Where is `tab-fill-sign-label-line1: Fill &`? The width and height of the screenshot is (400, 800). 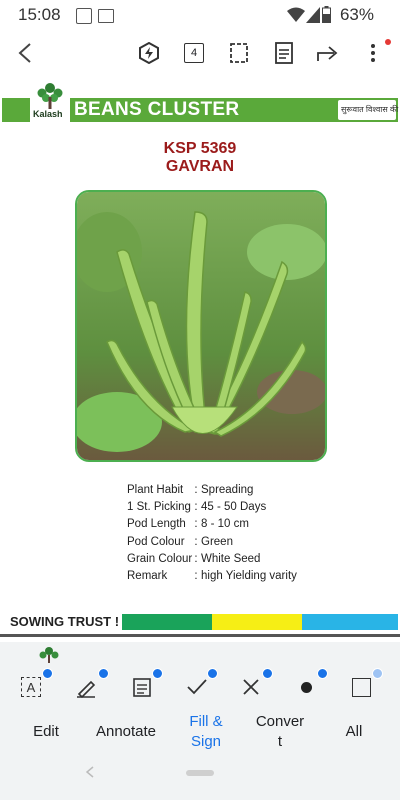
tab-fill-sign-label-line1: Fill & is located at coordinates (206, 721).